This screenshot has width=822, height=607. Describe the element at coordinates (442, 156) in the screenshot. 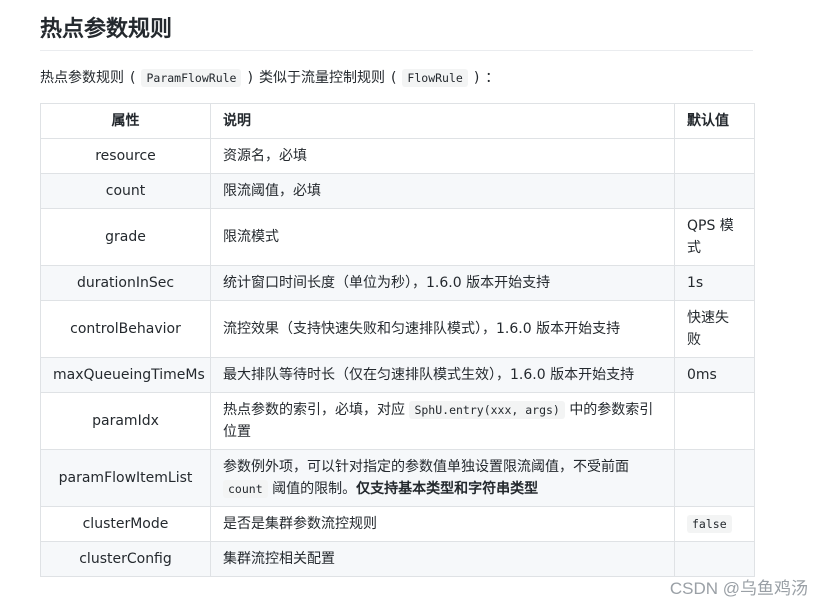

I see `cell-description: 资源名，必填` at that location.